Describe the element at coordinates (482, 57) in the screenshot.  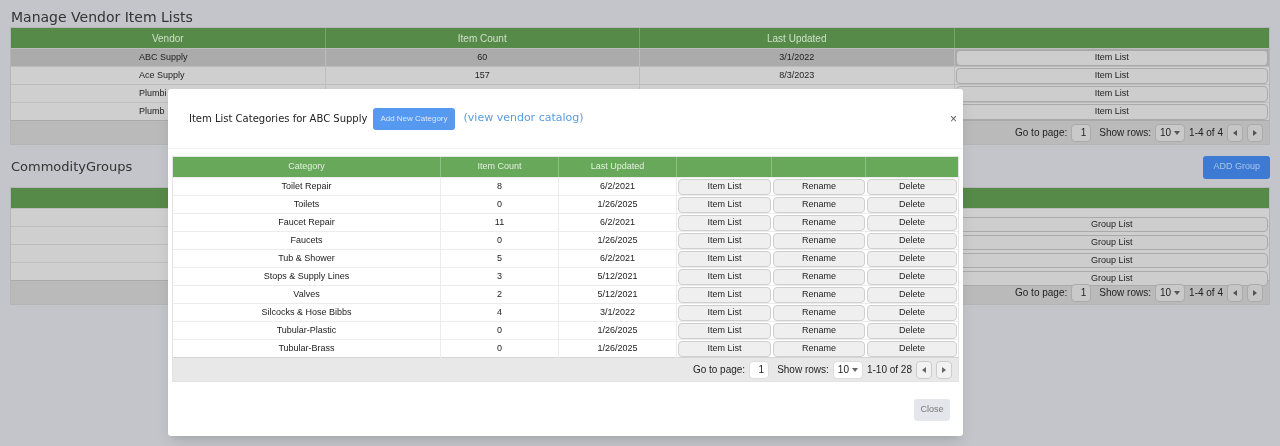
I see `table-cell-text: 60` at that location.